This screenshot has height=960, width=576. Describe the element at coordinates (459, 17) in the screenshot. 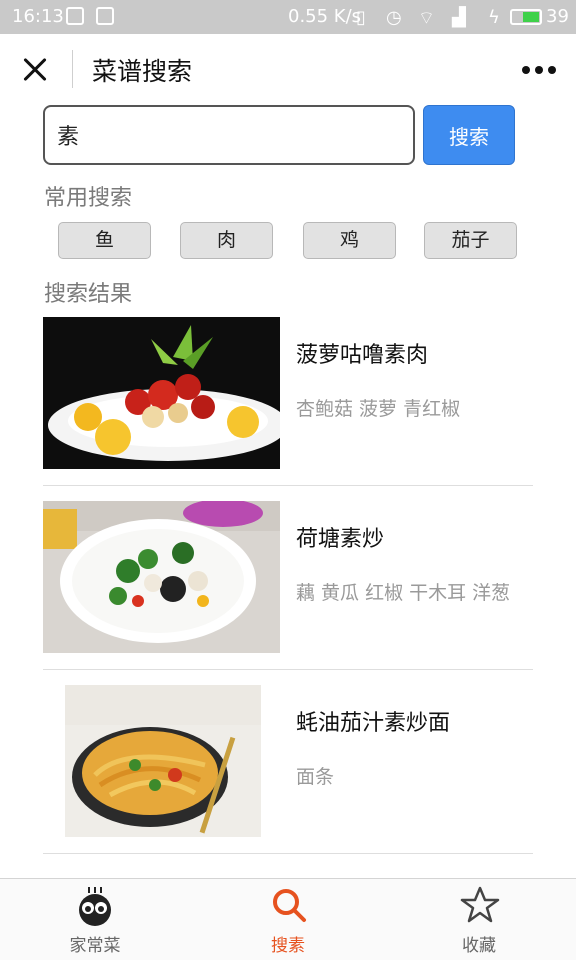

I see `signal-icon: ▟` at that location.